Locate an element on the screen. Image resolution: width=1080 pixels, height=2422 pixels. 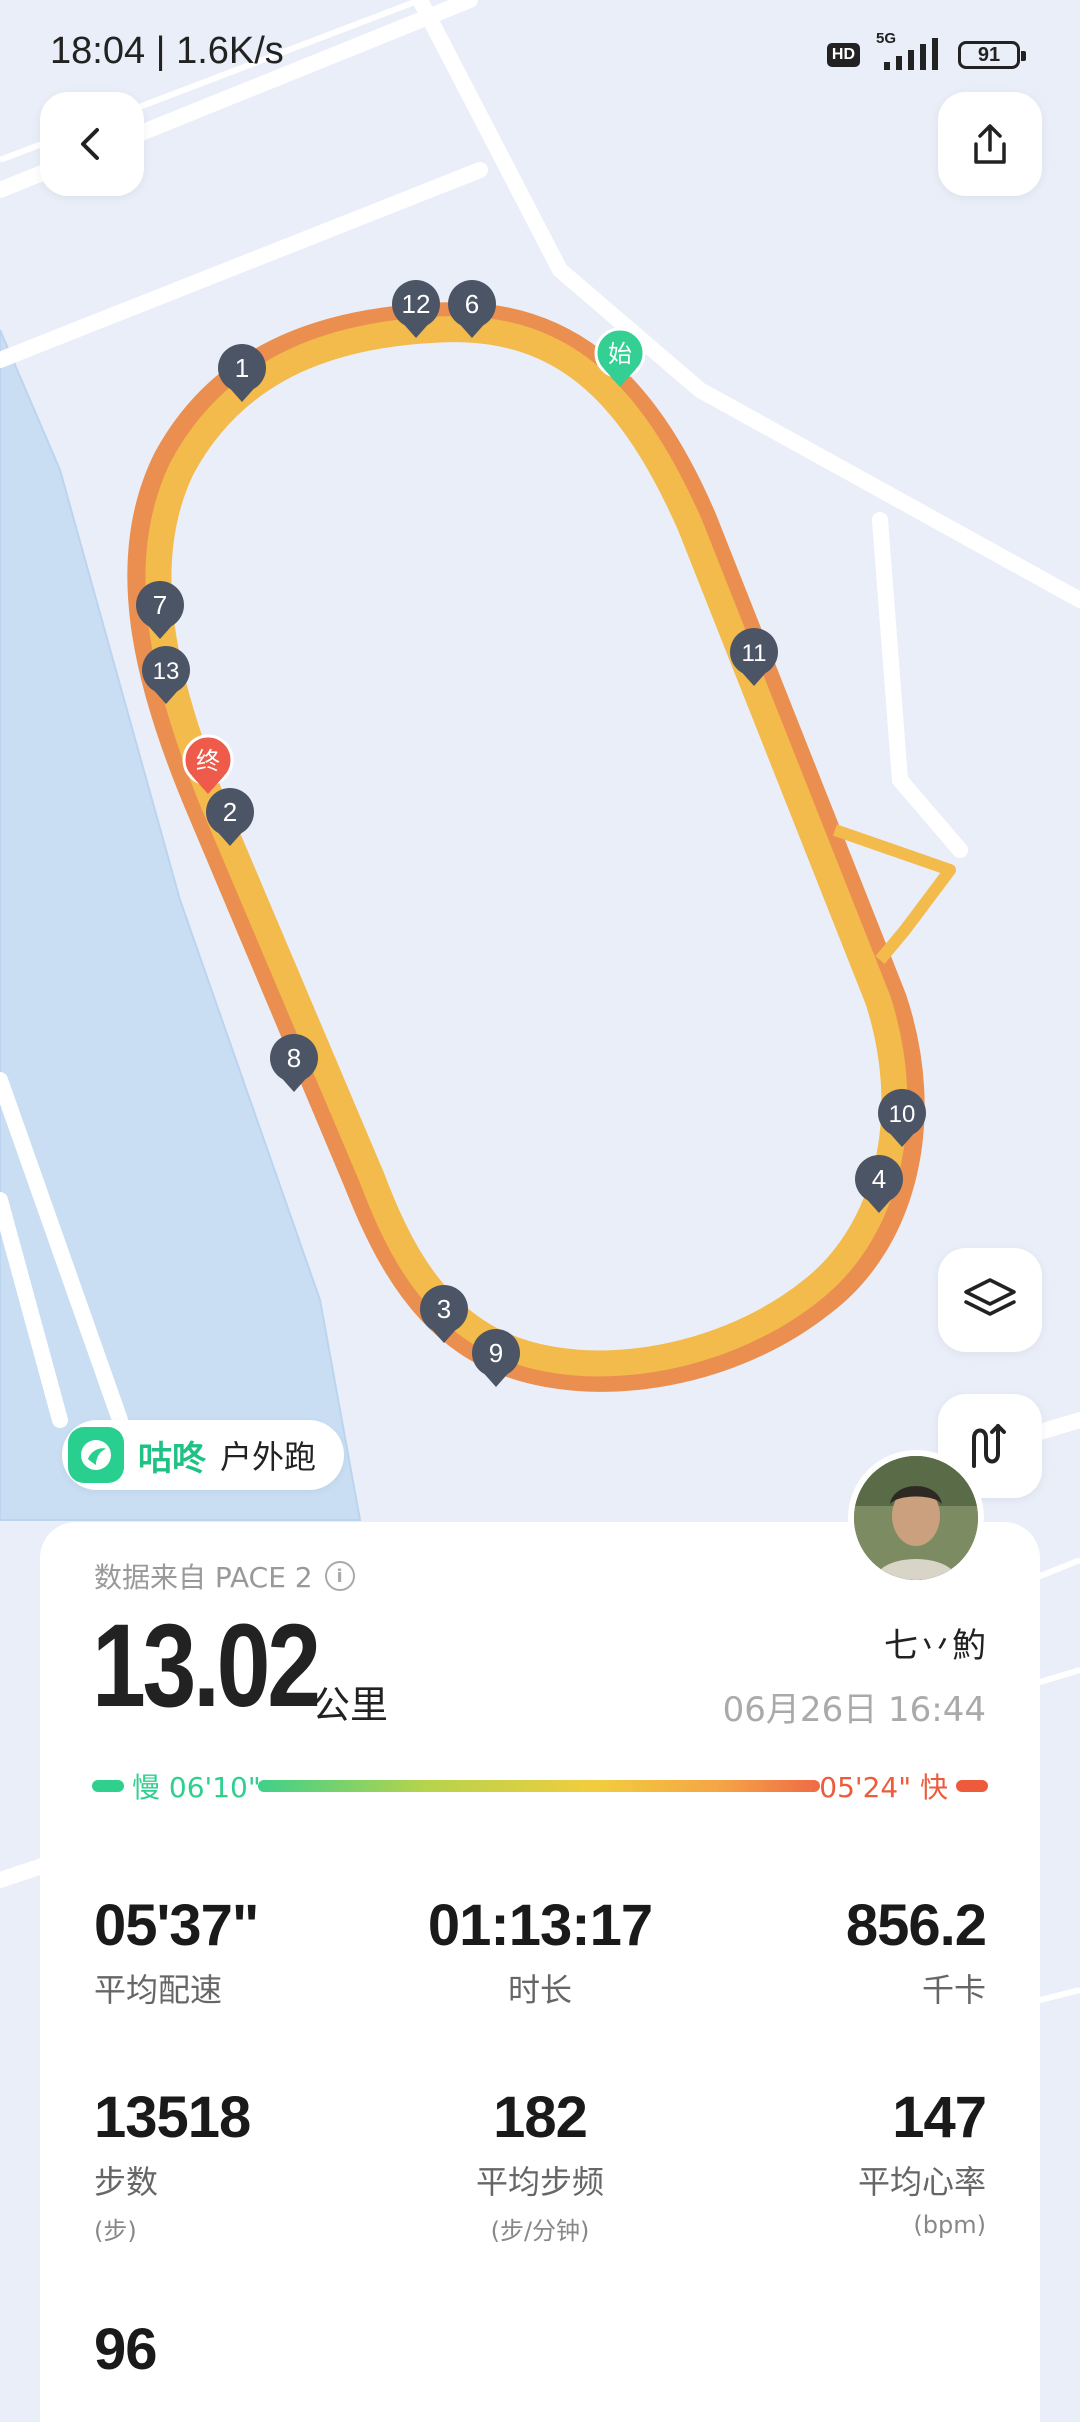
data-source-text: 数据来自 PACE 2 is located at coordinates (203, 1577).